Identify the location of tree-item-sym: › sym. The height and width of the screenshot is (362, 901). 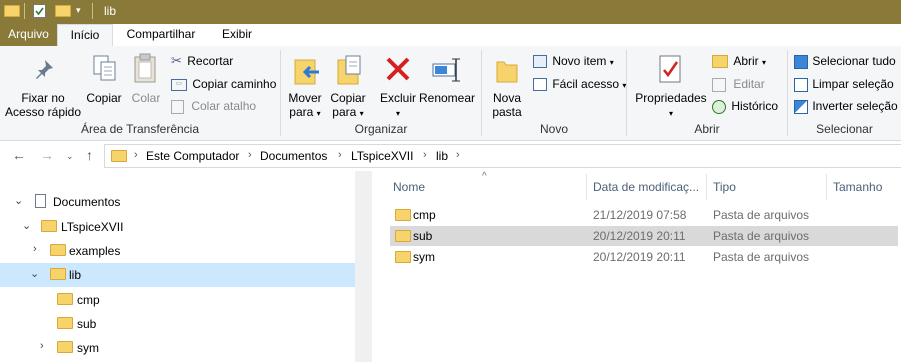
(177, 348).